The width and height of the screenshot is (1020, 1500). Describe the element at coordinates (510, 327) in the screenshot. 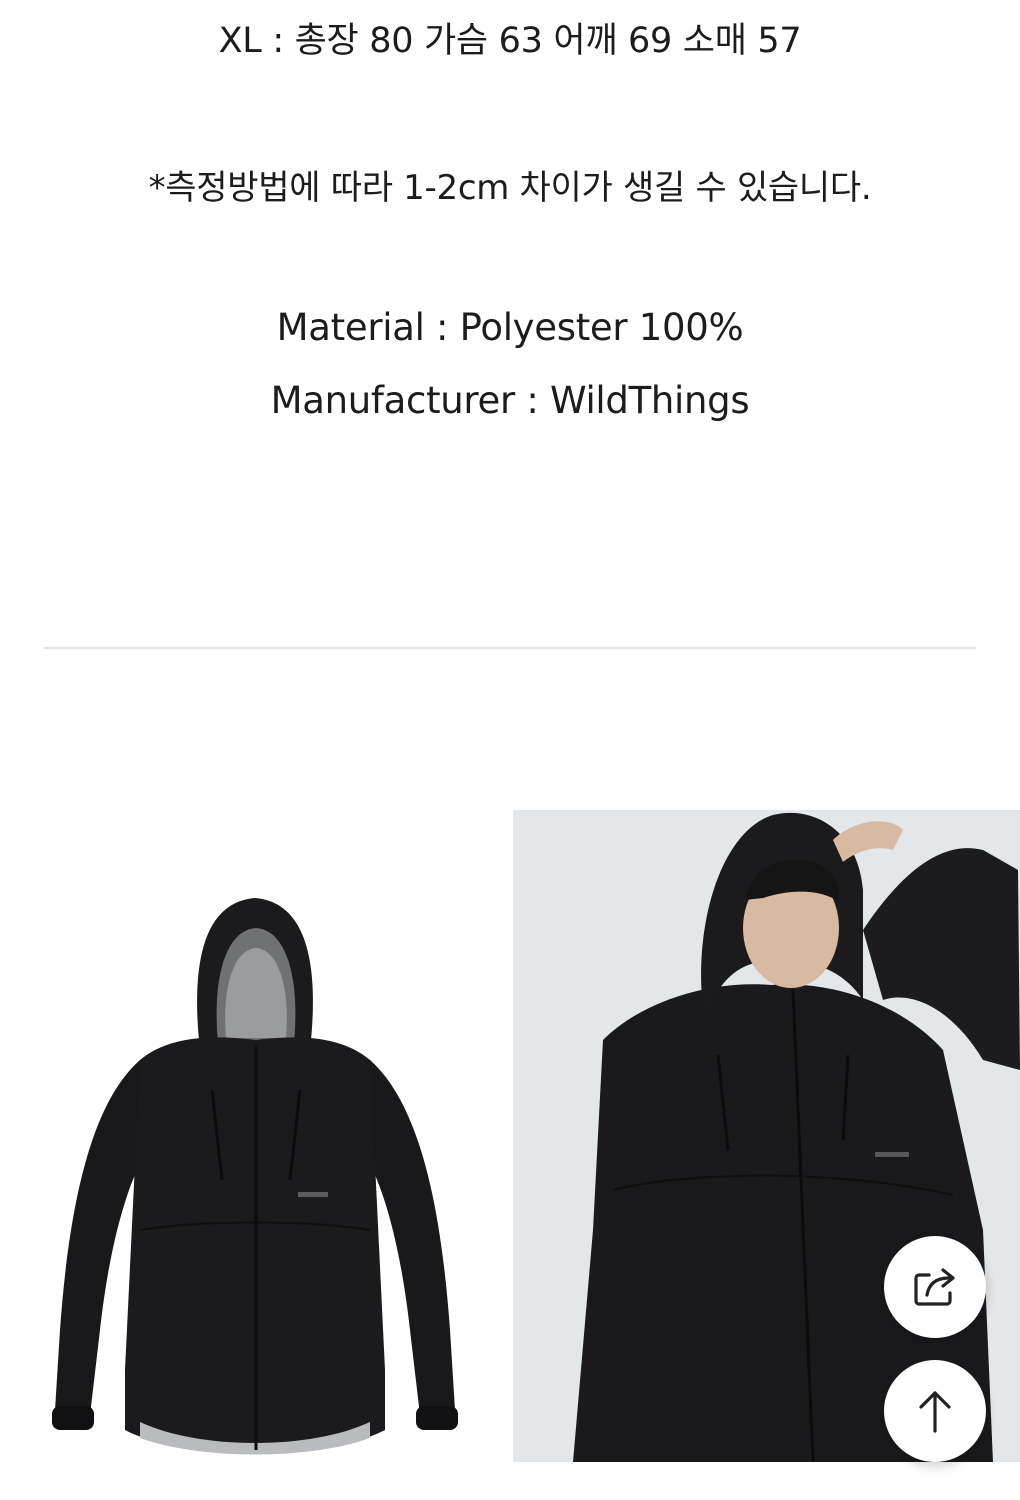

I see `material-text: Material : Polyester 100%` at that location.